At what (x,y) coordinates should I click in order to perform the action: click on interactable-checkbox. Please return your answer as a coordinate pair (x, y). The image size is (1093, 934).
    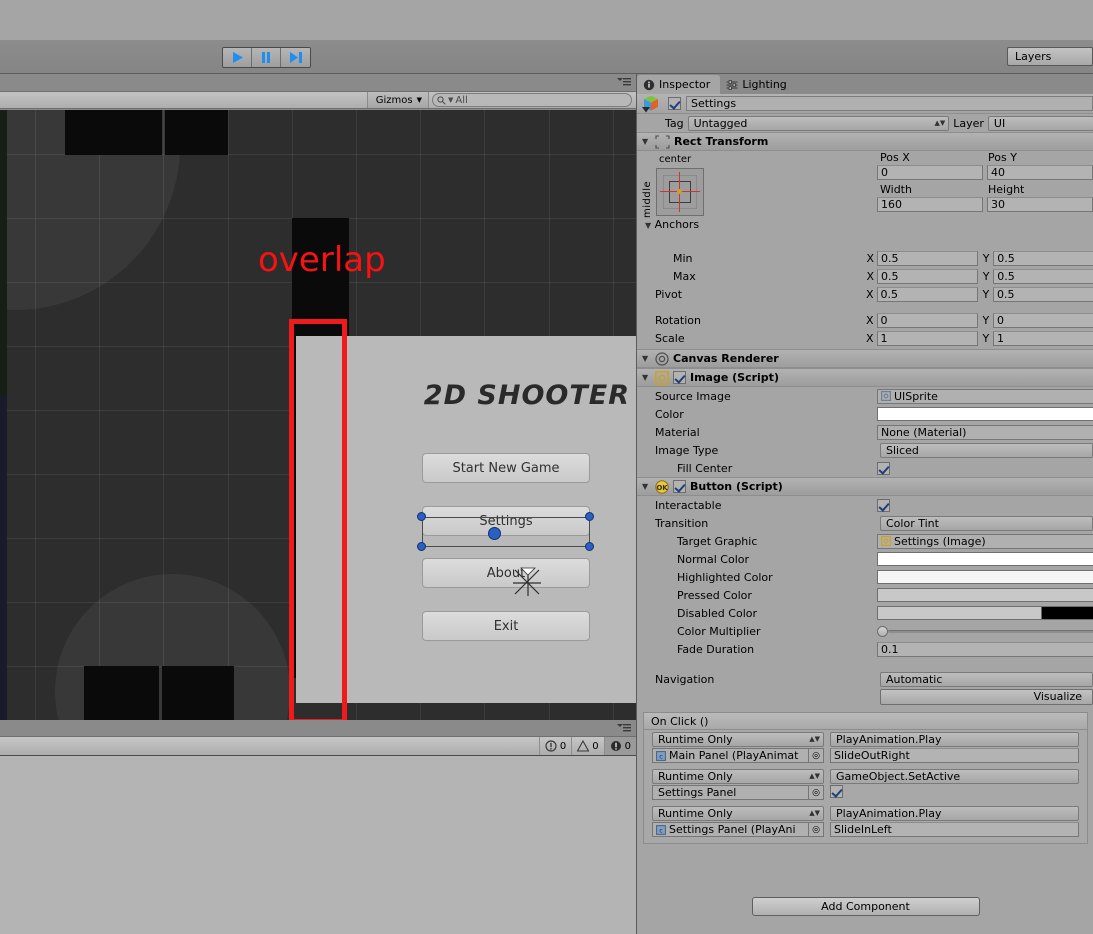
    Looking at the image, I should click on (883, 505).